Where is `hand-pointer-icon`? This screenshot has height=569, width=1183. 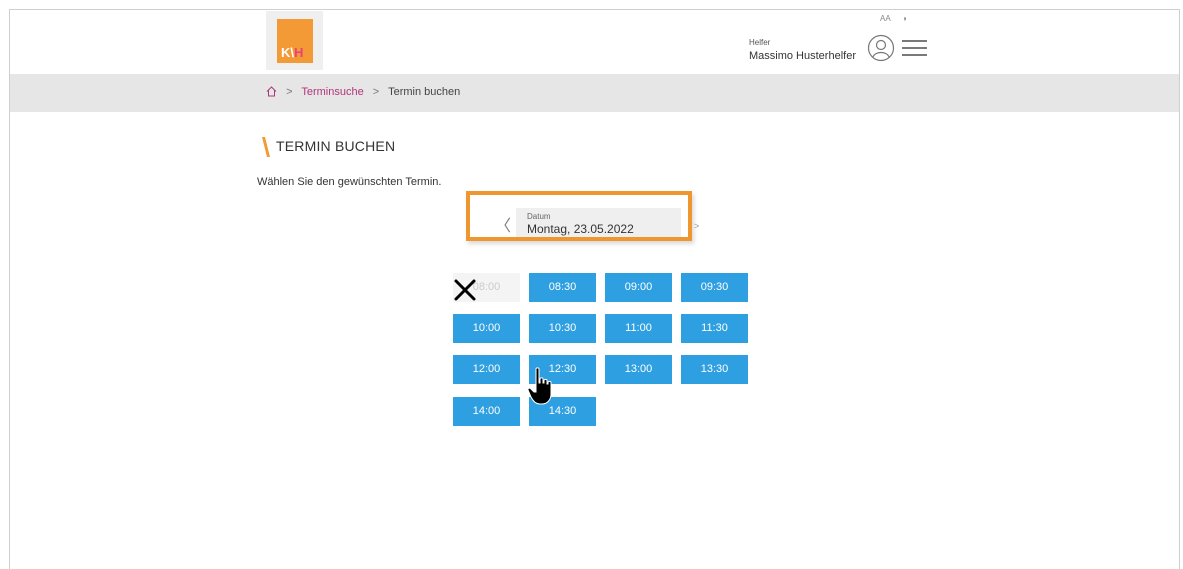 hand-pointer-icon is located at coordinates (539, 386).